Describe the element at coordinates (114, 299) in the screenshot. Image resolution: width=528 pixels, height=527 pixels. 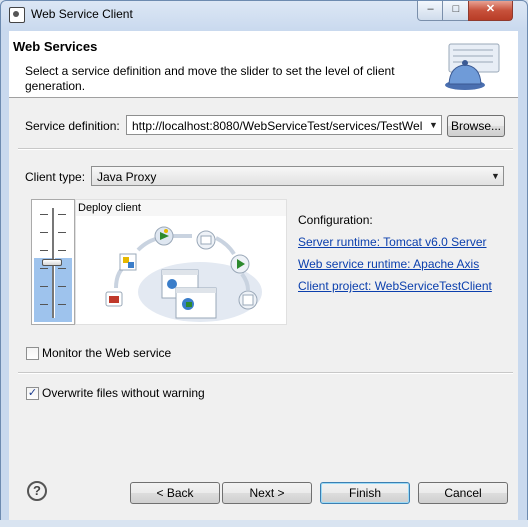
I see `develop-icon` at that location.